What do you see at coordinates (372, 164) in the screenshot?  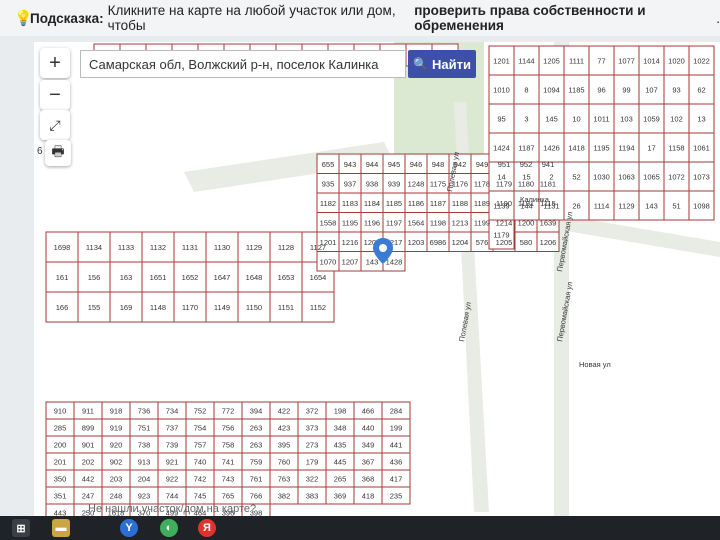 I see `plot-number: 944` at bounding box center [372, 164].